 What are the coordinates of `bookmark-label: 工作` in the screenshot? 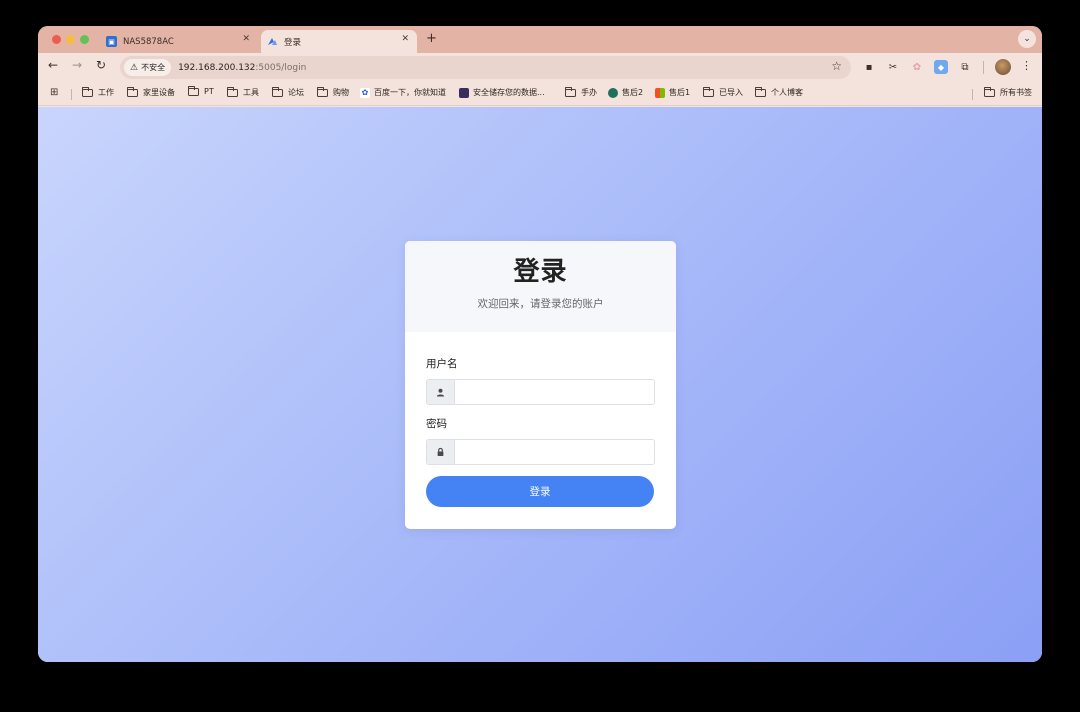 It's located at (106, 92).